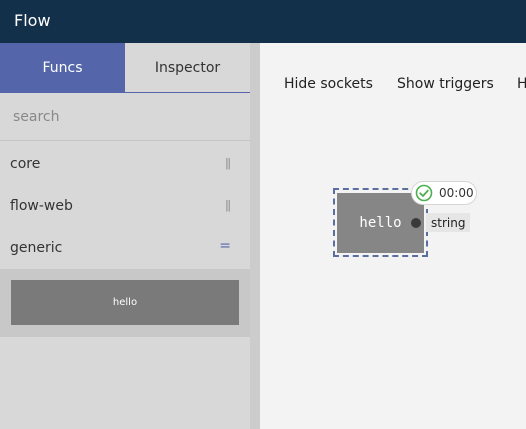 The image size is (526, 429). Describe the element at coordinates (448, 222) in the screenshot. I see `socket-type-label: string` at that location.